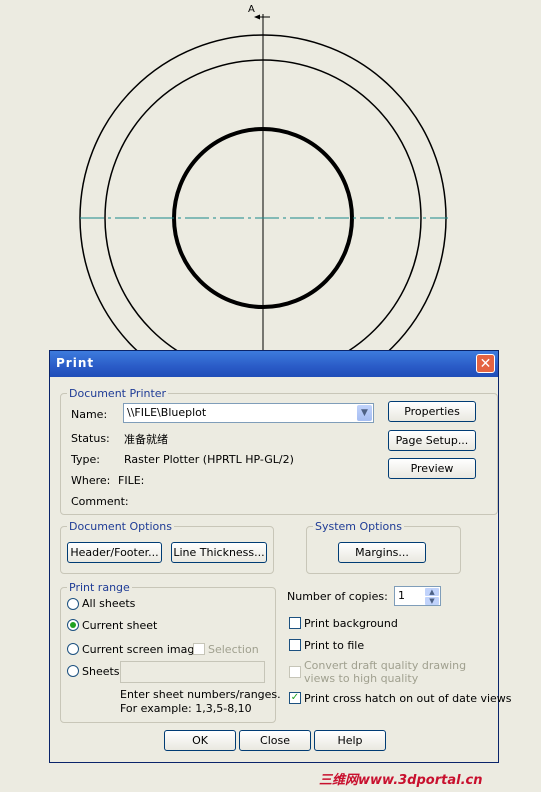  I want to click on convert-draft-checkbox, so click(295, 672).